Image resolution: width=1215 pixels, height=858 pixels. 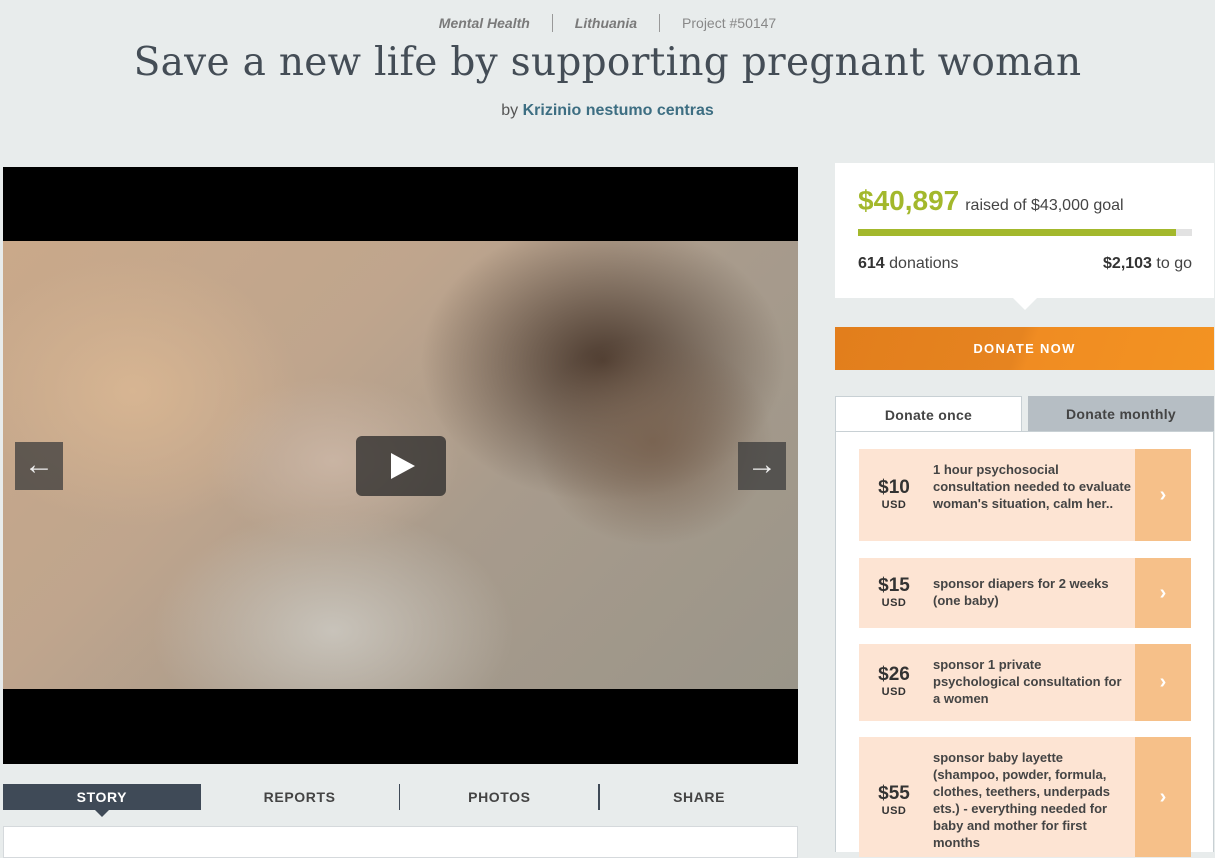 I want to click on project-tabs: STORY REPORTS PHOTOS SHARE, so click(x=400, y=800).